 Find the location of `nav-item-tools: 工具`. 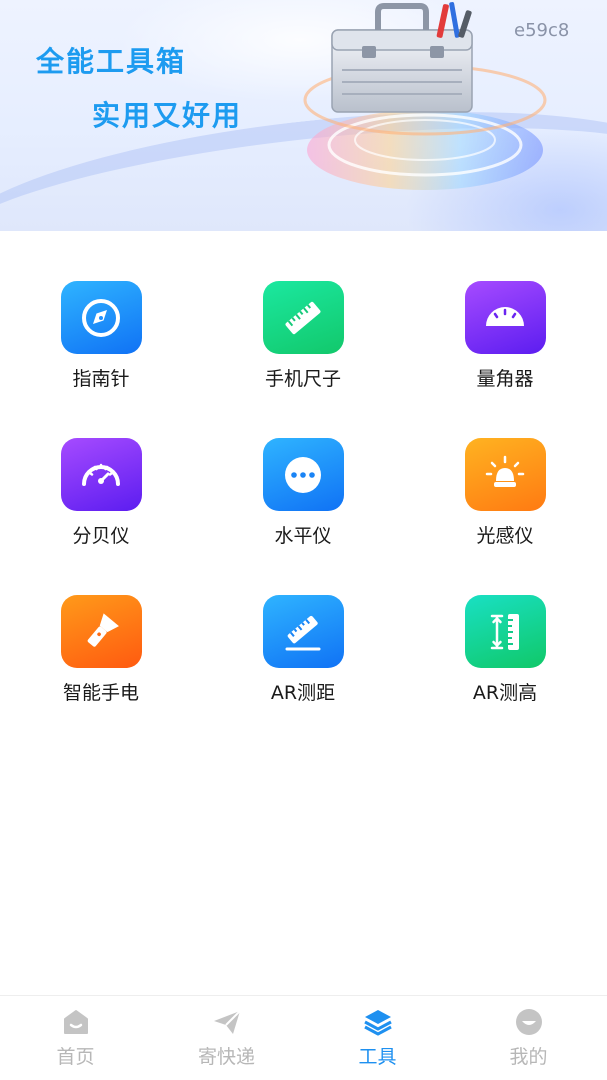

nav-item-tools: 工具 is located at coordinates (377, 1038).